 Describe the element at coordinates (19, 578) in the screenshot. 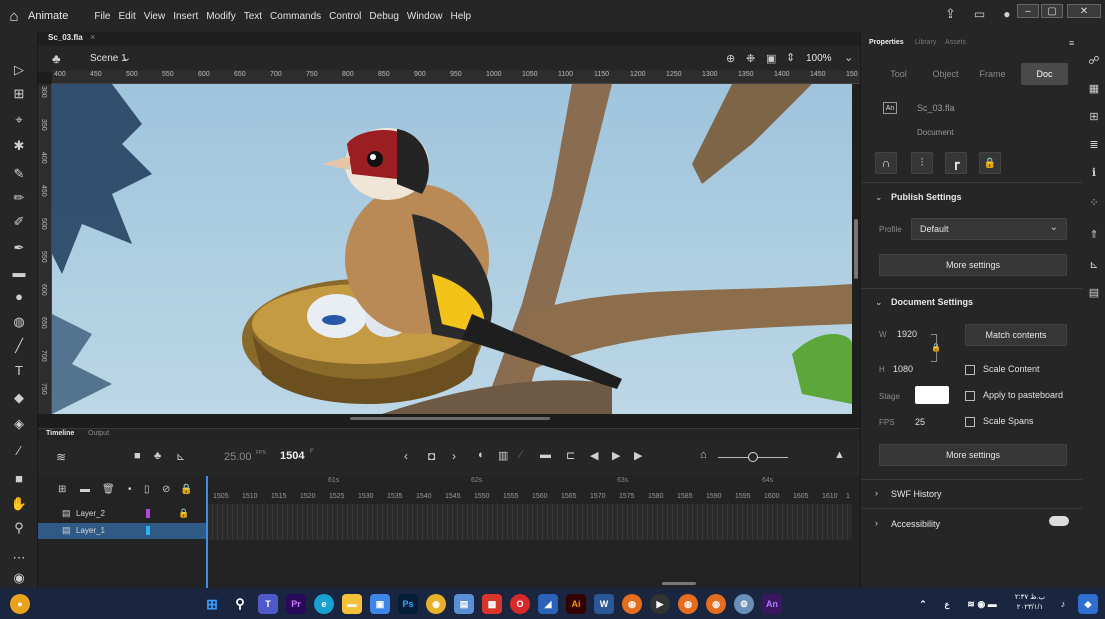

I see `color-swatch-icon: ◉` at that location.